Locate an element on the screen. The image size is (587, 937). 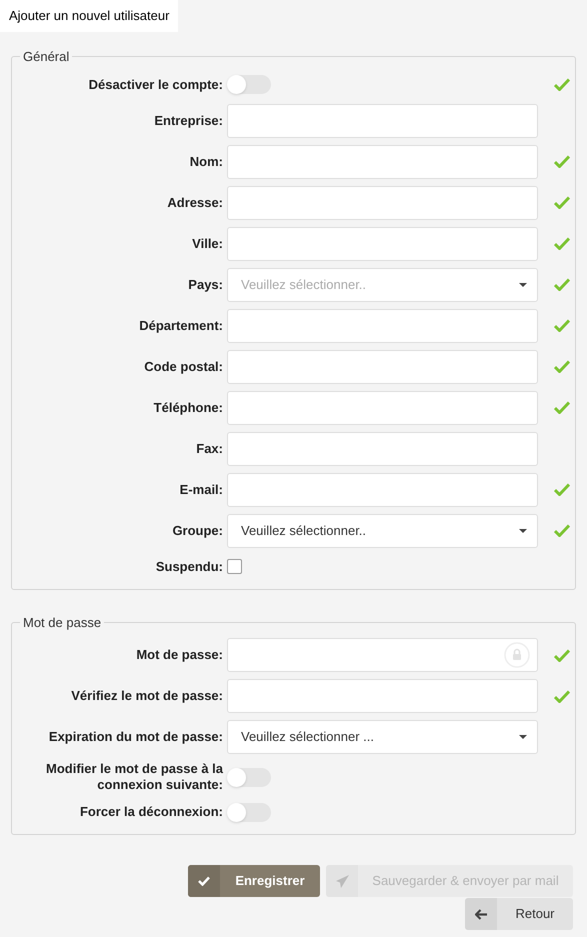
field-label: Téléphone: is located at coordinates (188, 408).